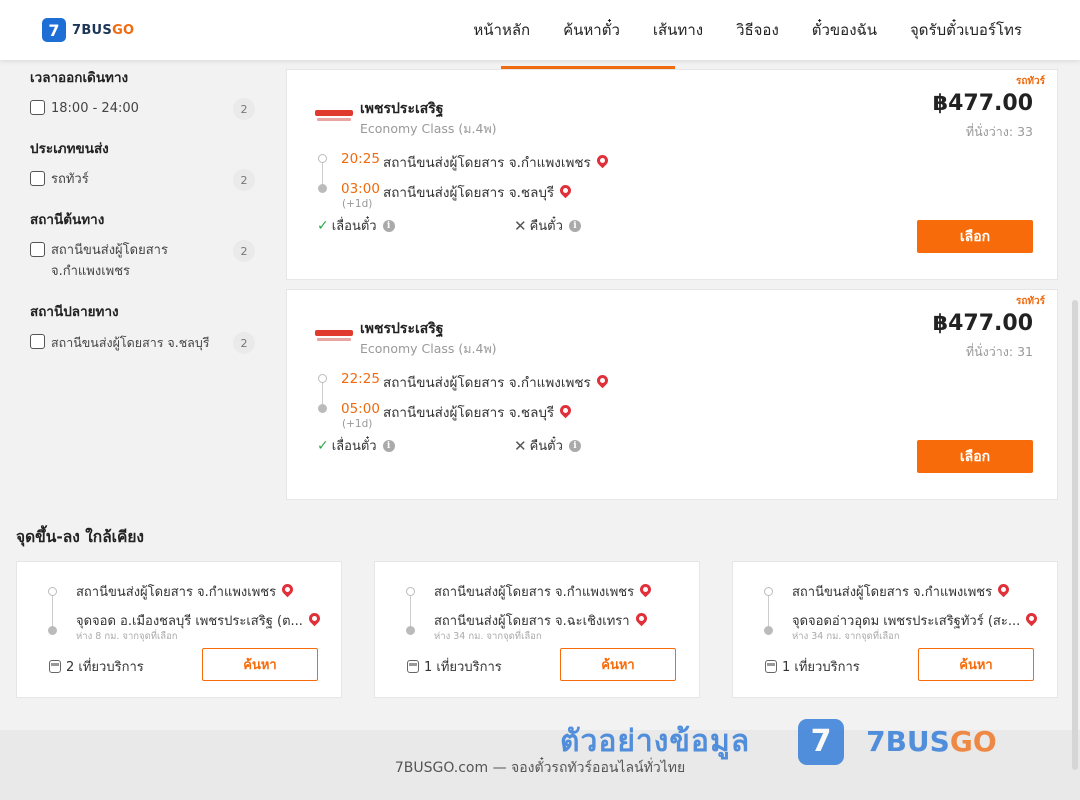 This screenshot has width=1080, height=800. What do you see at coordinates (591, 30) in the screenshot?
I see `nav-search-tickets: ค้นหาตั๋ว` at bounding box center [591, 30].